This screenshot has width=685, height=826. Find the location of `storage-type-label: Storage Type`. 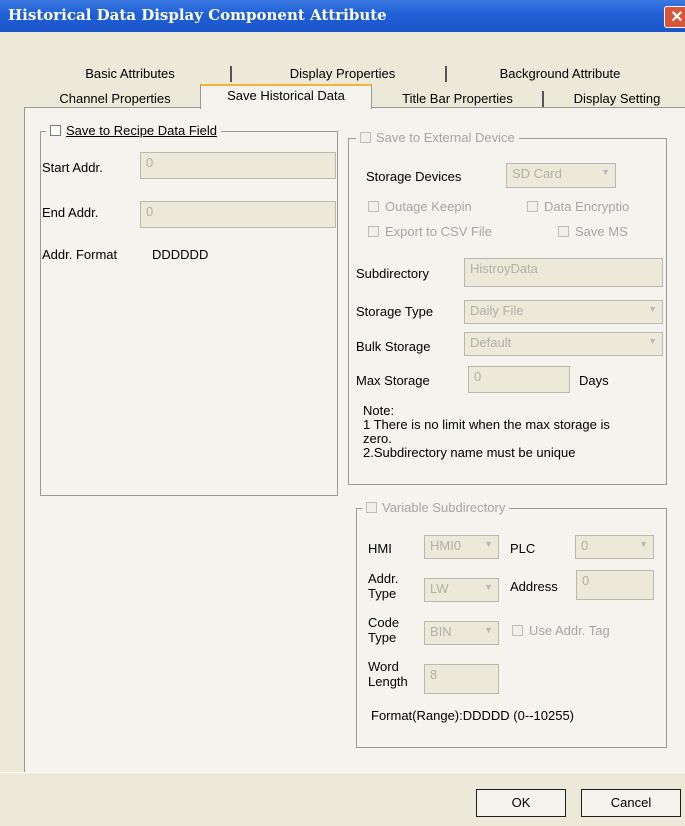

storage-type-label: Storage Type is located at coordinates (395, 311).